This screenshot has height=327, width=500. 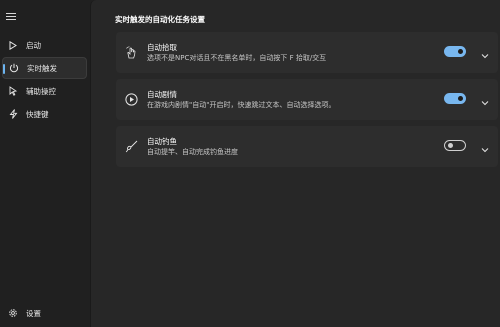 I want to click on card-title: 自动钓鱼, so click(x=162, y=141).